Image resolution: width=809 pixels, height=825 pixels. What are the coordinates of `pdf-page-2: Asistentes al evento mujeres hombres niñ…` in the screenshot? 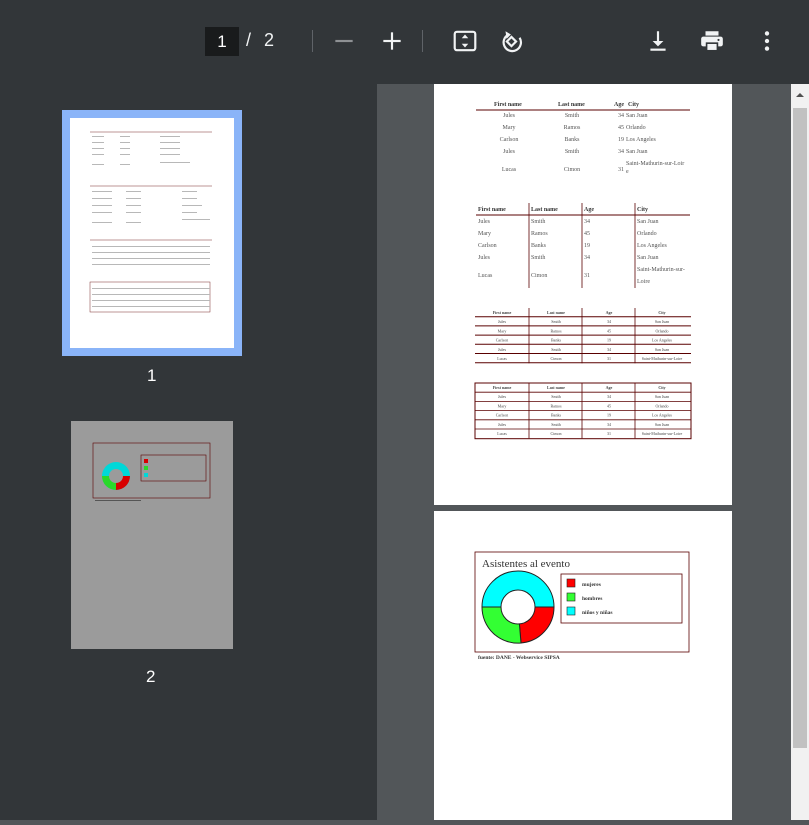 It's located at (583, 665).